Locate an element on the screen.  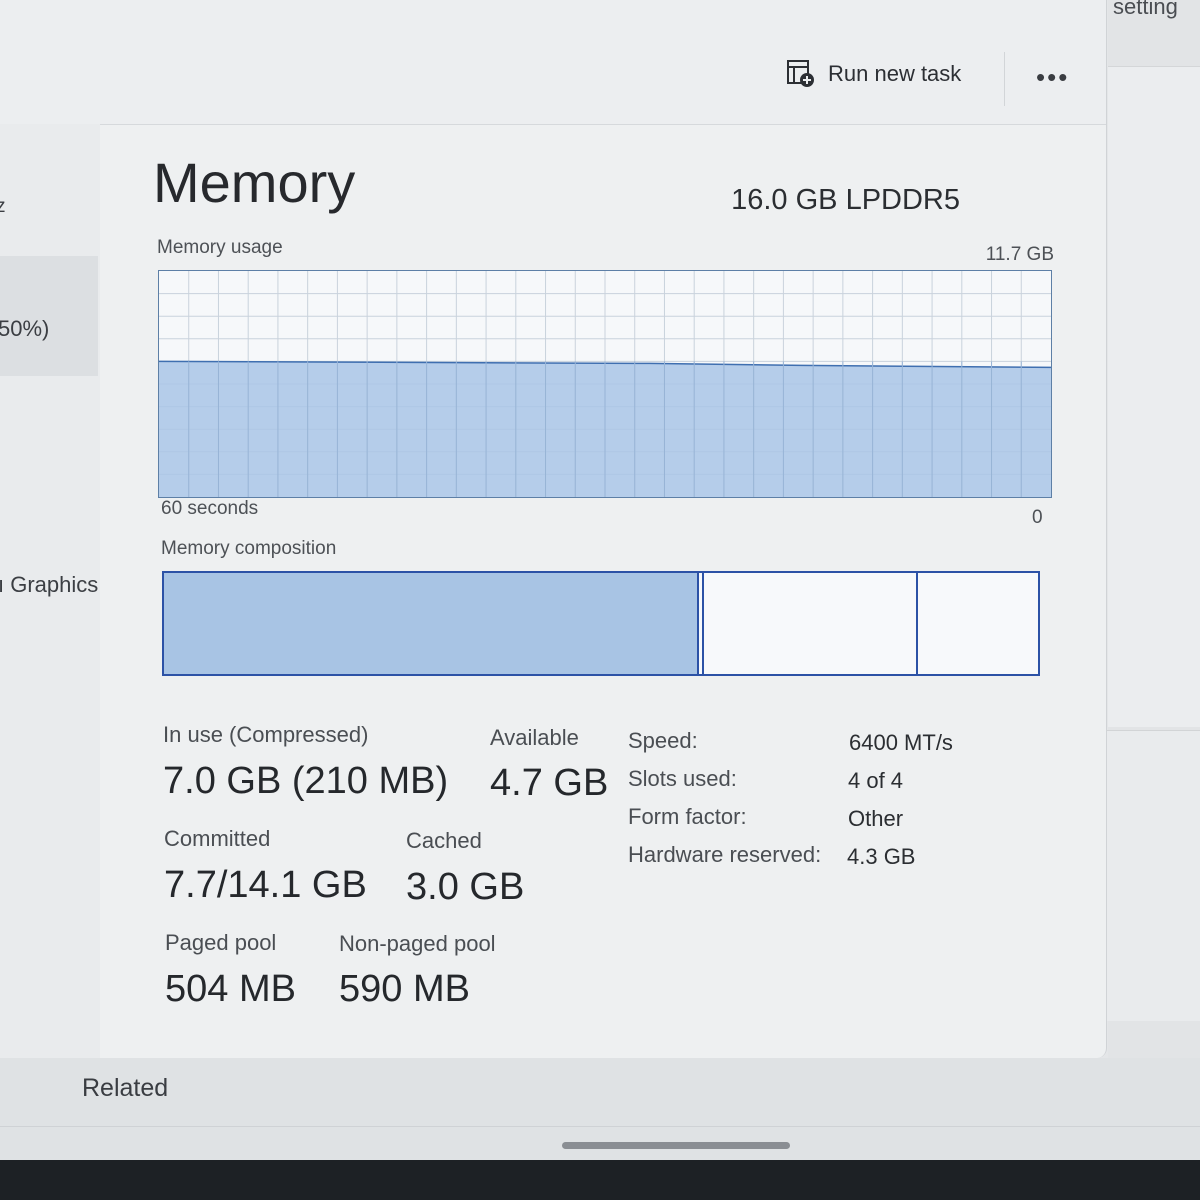
in-use-label: In use (Compressed) is located at coordinates (266, 734).